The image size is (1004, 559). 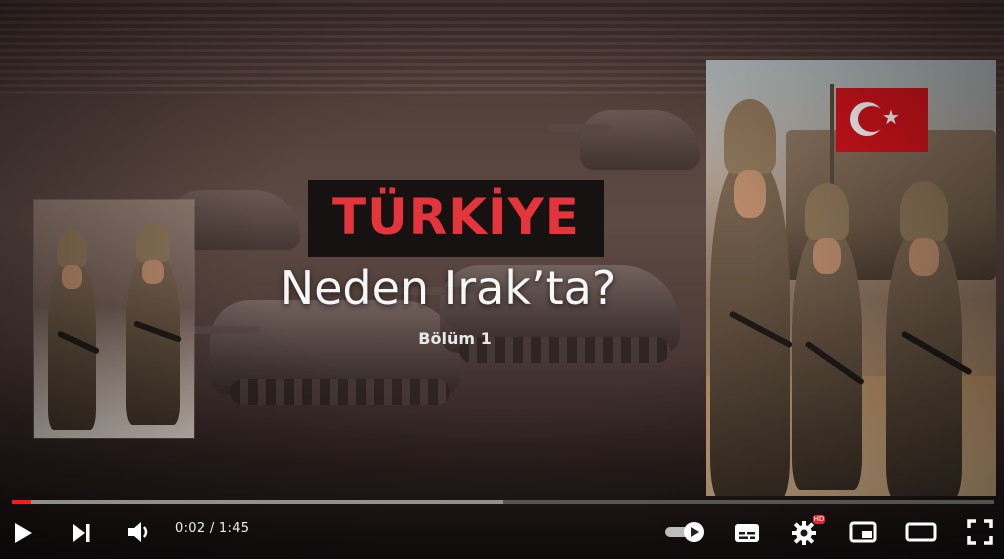 I want to click on play-button, so click(x=23, y=533).